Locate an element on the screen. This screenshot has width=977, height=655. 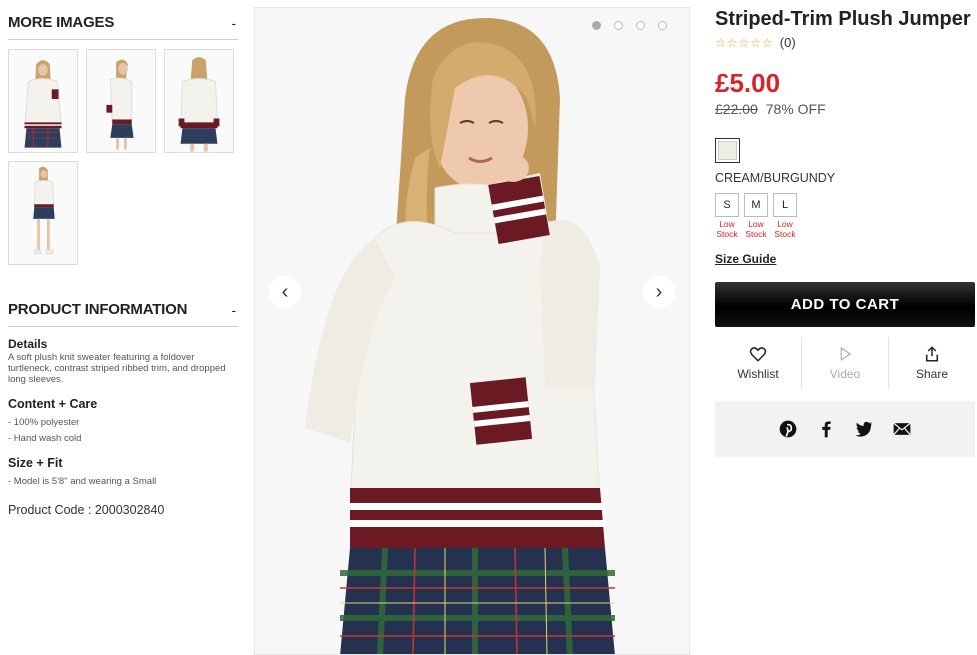
size-selector: S Low Stock M Low Stock L Low Stock is located at coordinates (845, 216).